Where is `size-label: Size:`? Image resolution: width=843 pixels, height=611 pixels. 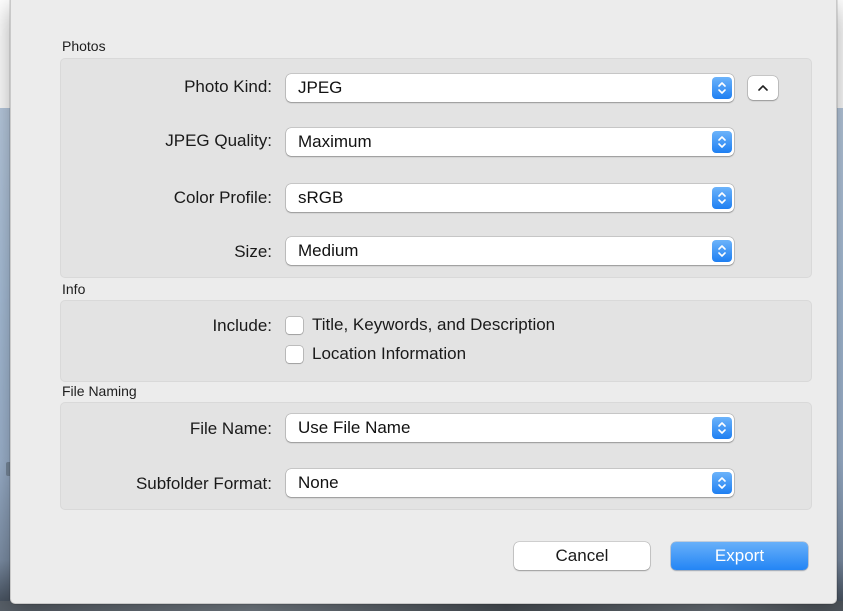
size-label: Size: is located at coordinates (253, 251).